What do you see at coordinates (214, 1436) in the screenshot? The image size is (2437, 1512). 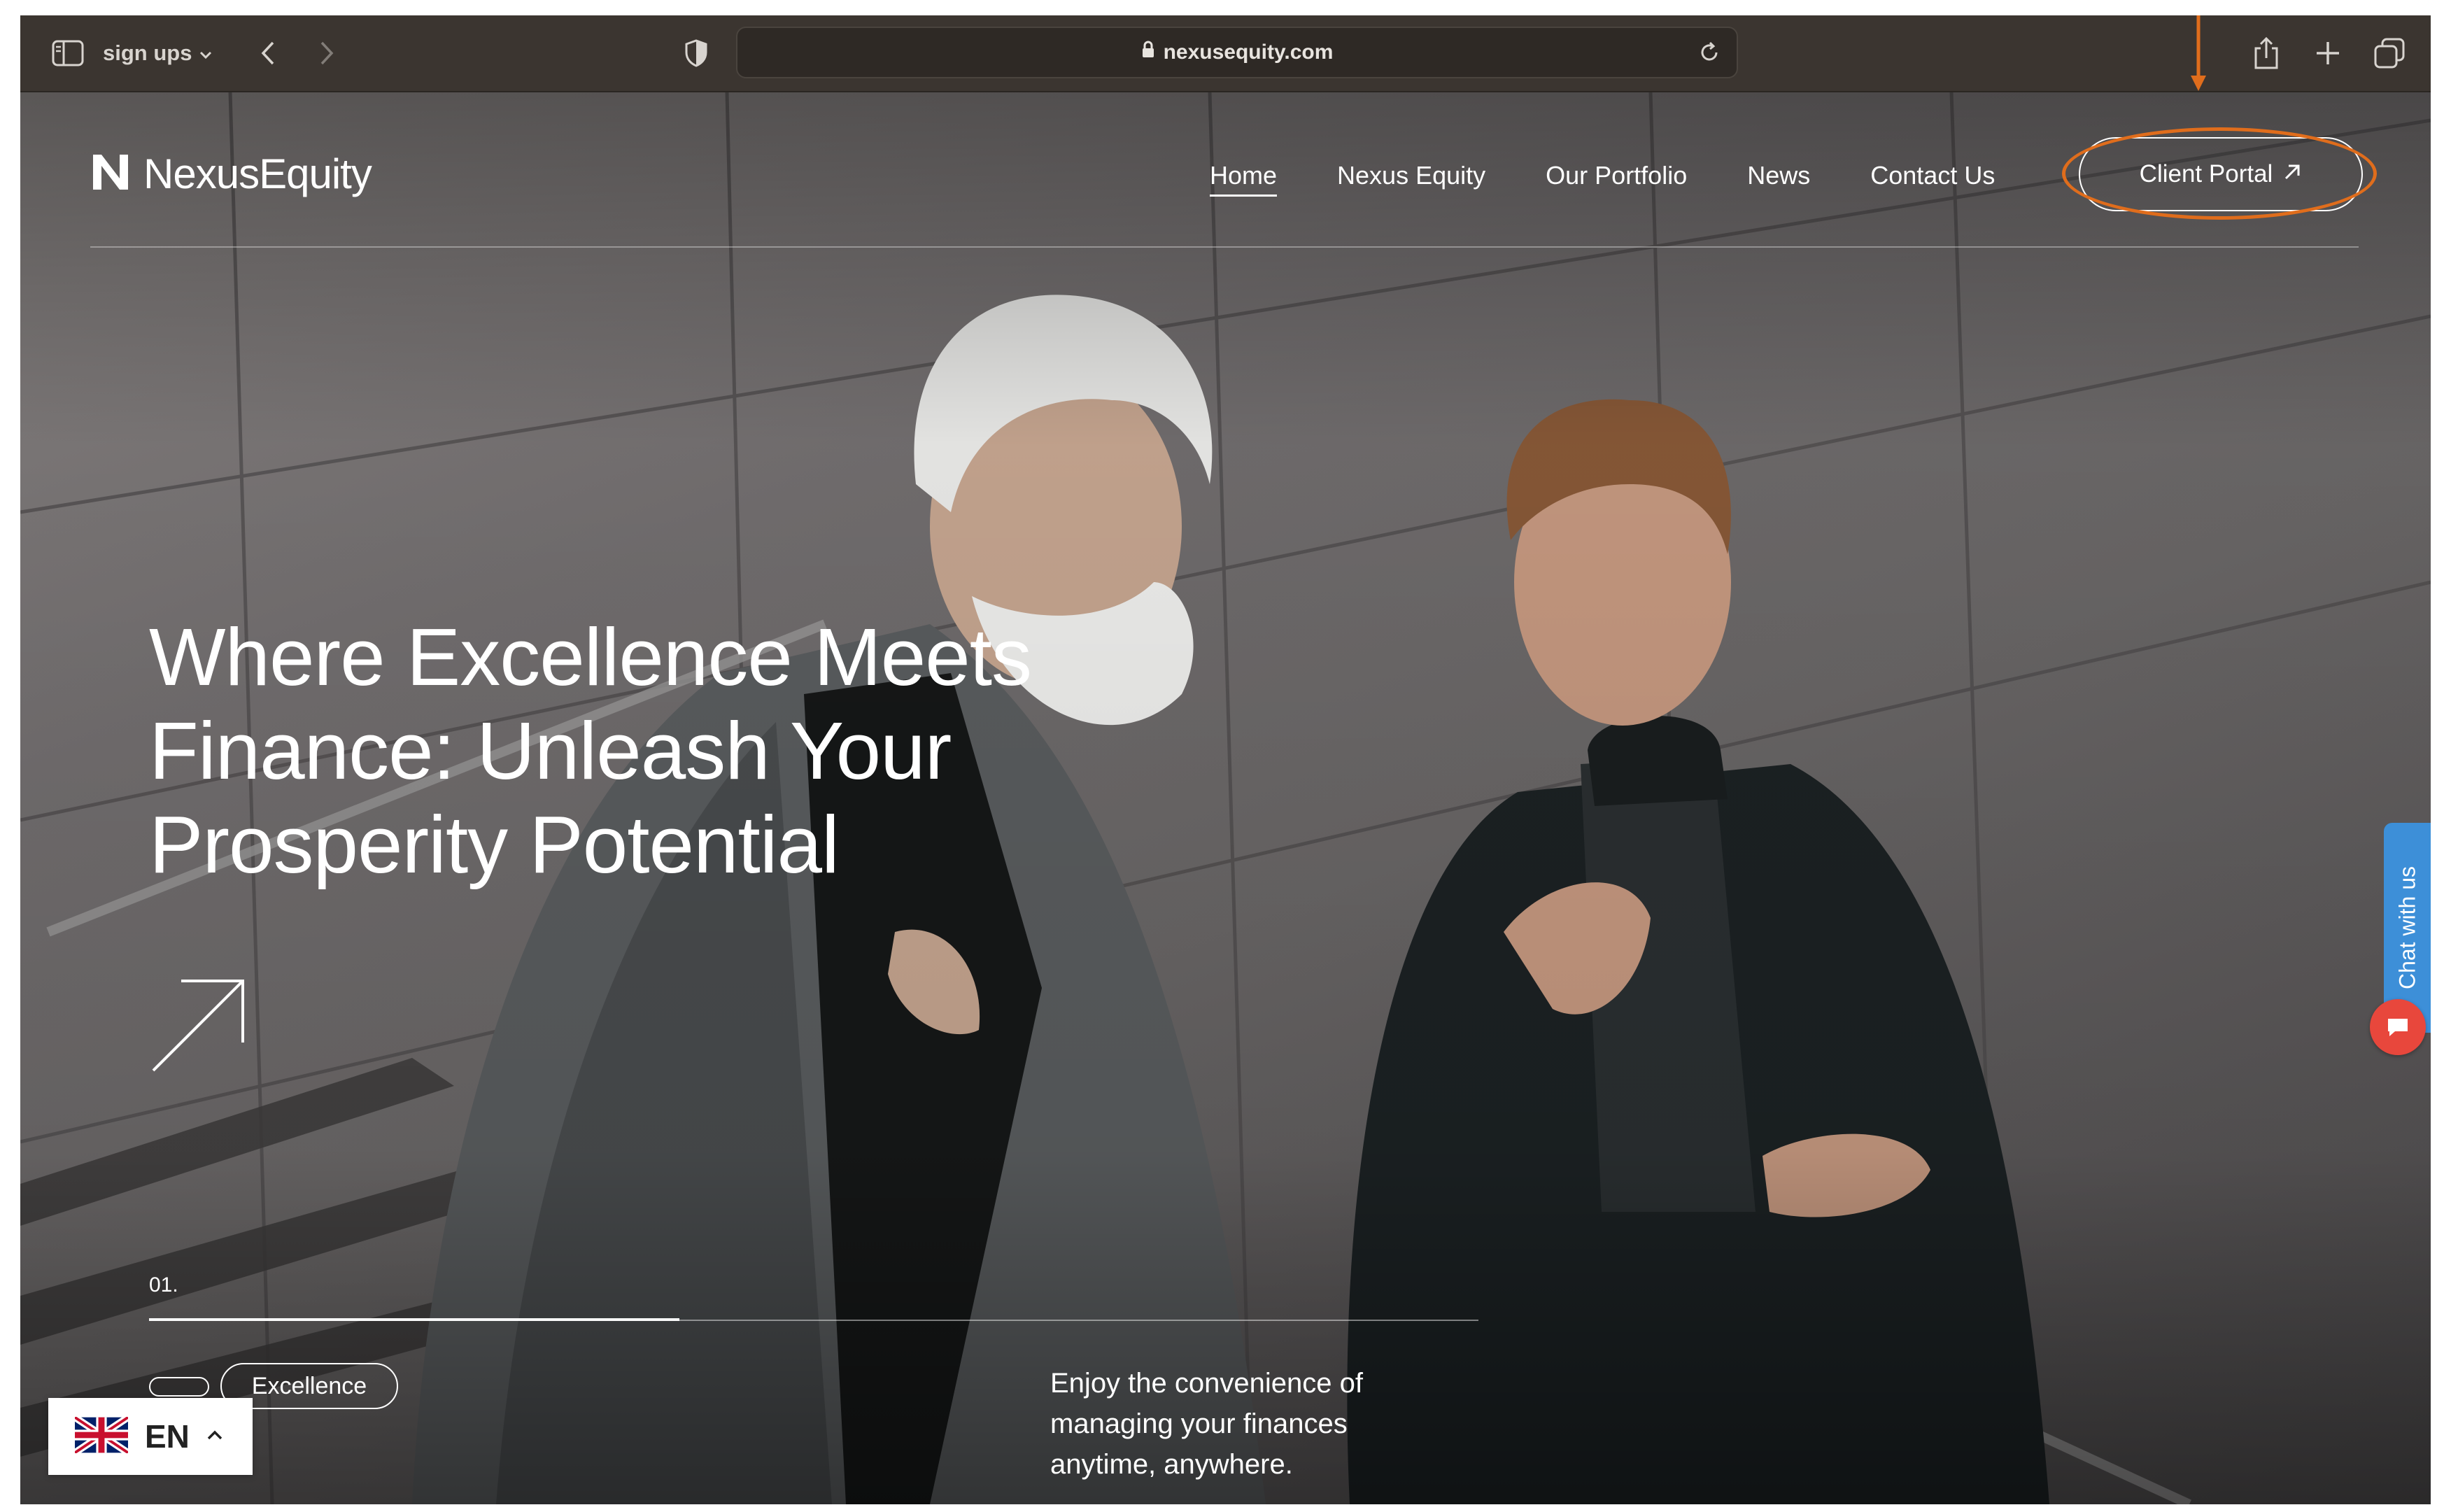 I see `chevron-up-icon` at bounding box center [214, 1436].